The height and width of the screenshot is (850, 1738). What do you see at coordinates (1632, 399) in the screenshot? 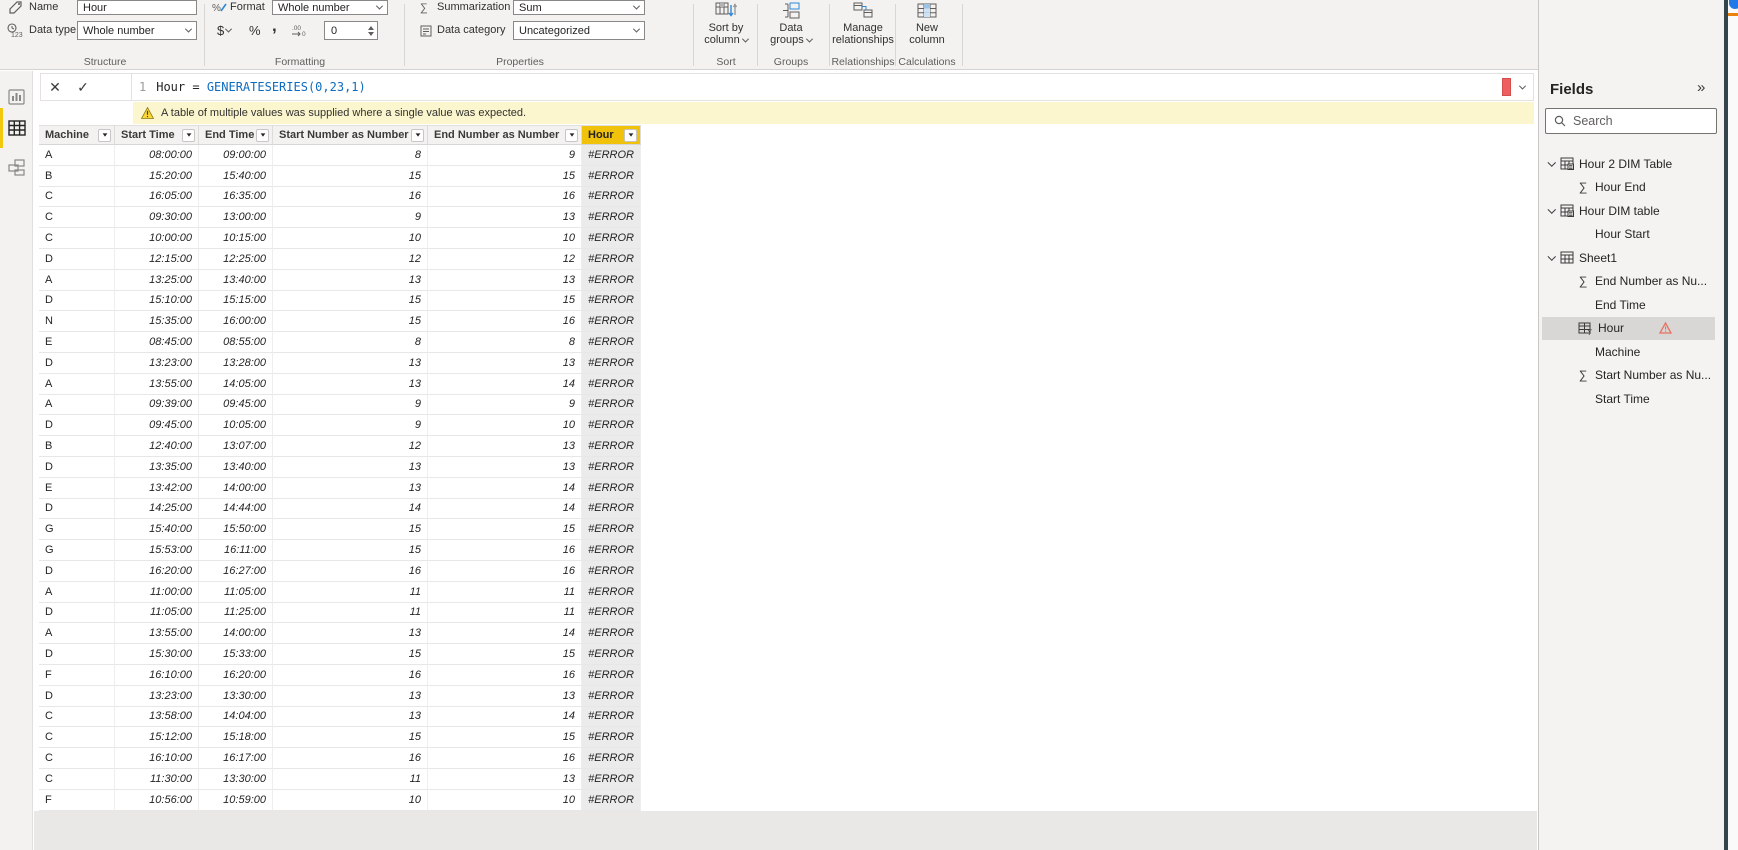
I see `field-item-start-time: Start Time` at bounding box center [1632, 399].